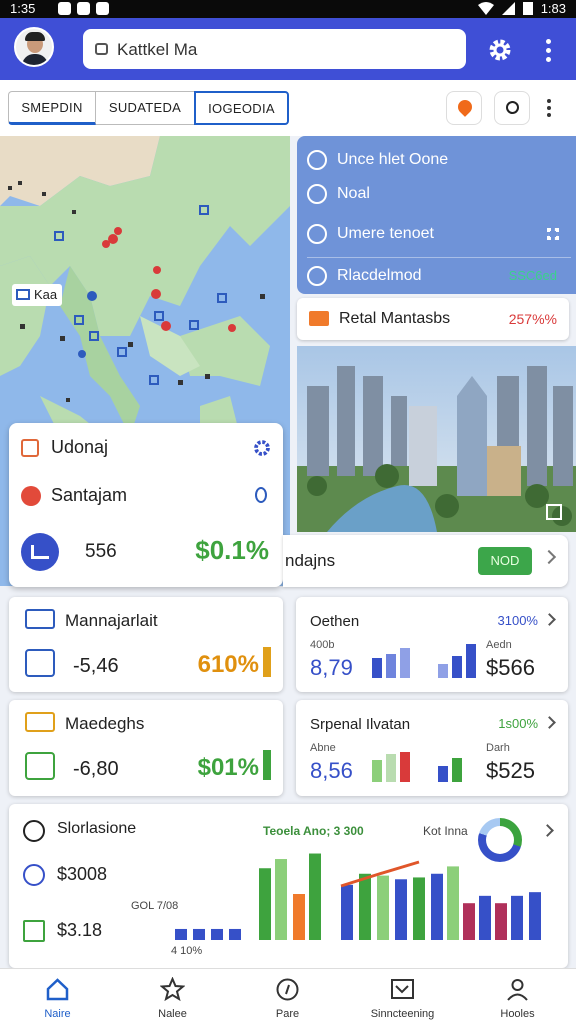 This screenshot has width=576, height=1024. What do you see at coordinates (335, 621) in the screenshot?
I see `stat-title: Oethen` at bounding box center [335, 621].